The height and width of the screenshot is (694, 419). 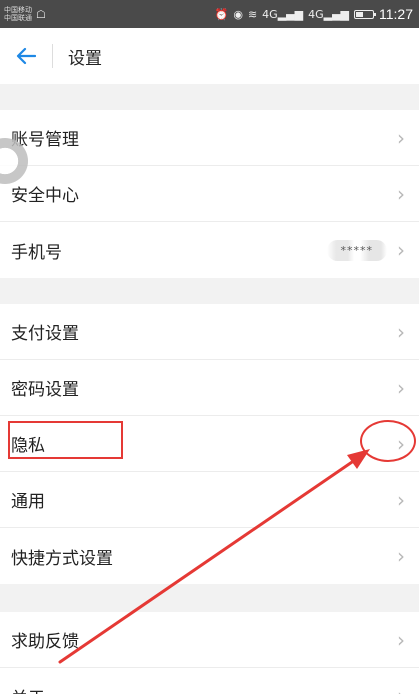 I want to click on settings-row-help-feedback: 求助反馈 ›, so click(x=209, y=640).